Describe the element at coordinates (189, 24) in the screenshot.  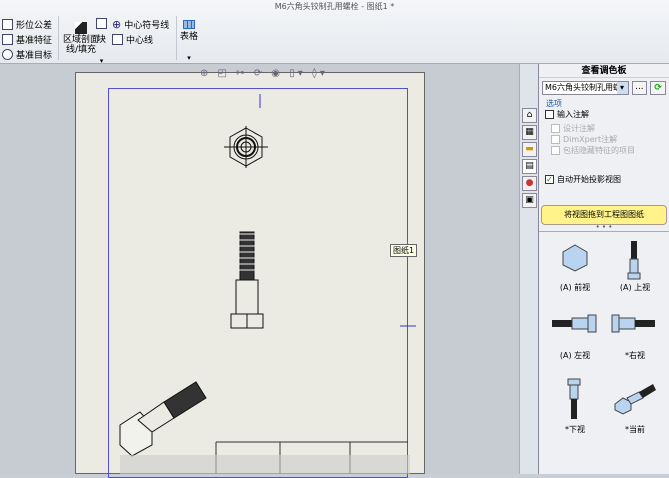
I see `table-icon` at that location.